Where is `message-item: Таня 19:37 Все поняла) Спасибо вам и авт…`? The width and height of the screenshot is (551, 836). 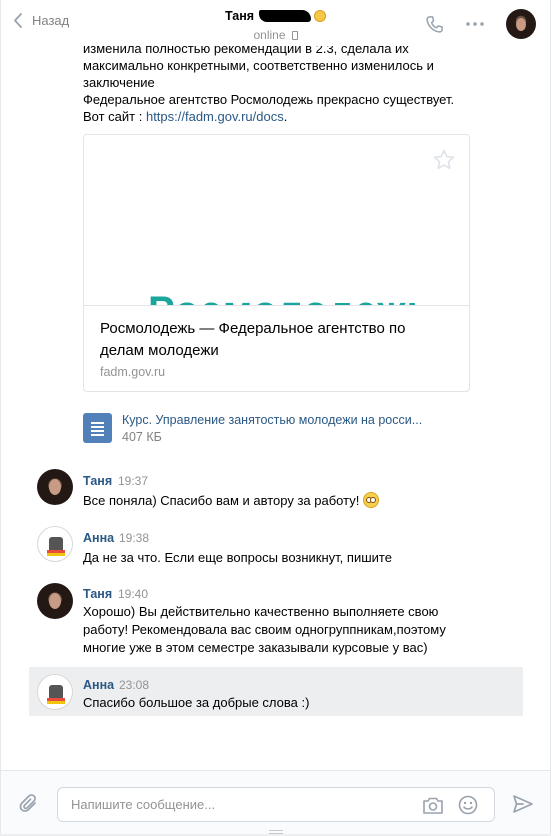 message-item: Таня 19:37 Все поняла) Спасибо вам и авт… is located at coordinates (276, 487).